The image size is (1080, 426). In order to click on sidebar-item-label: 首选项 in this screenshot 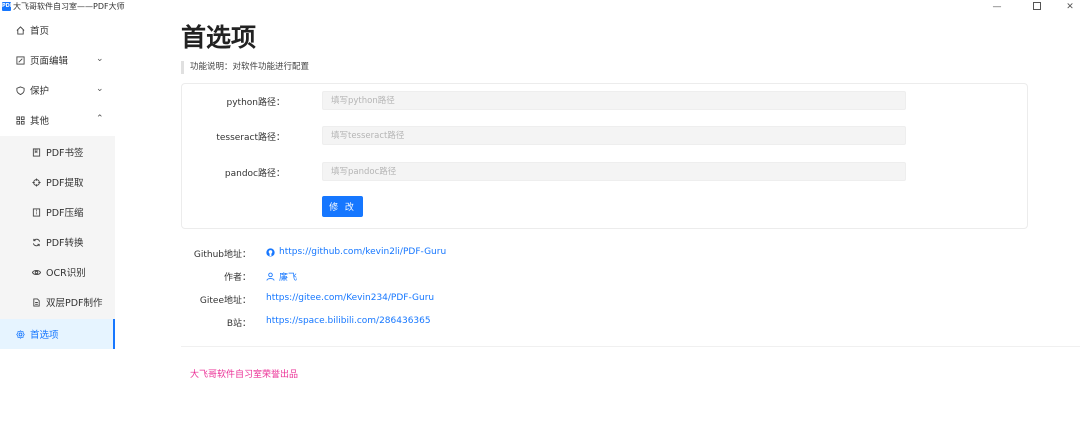, I will do `click(44, 335)`.